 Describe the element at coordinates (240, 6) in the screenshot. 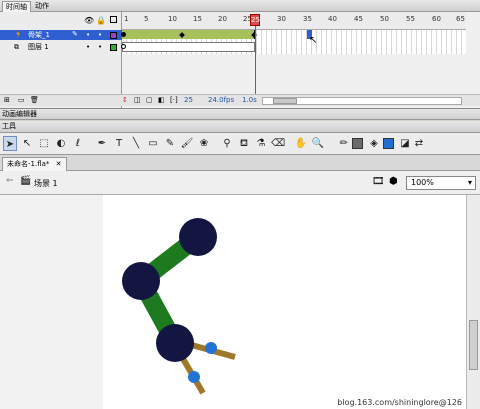

I see `timeline-tab-bar: 时间轴 动作` at that location.